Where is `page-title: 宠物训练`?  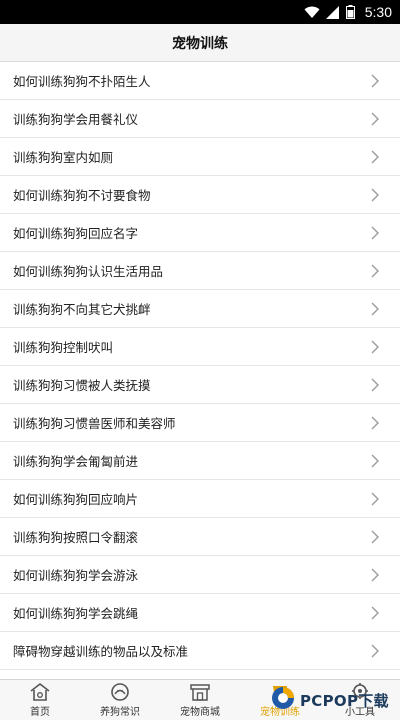 page-title: 宠物训练 is located at coordinates (200, 43).